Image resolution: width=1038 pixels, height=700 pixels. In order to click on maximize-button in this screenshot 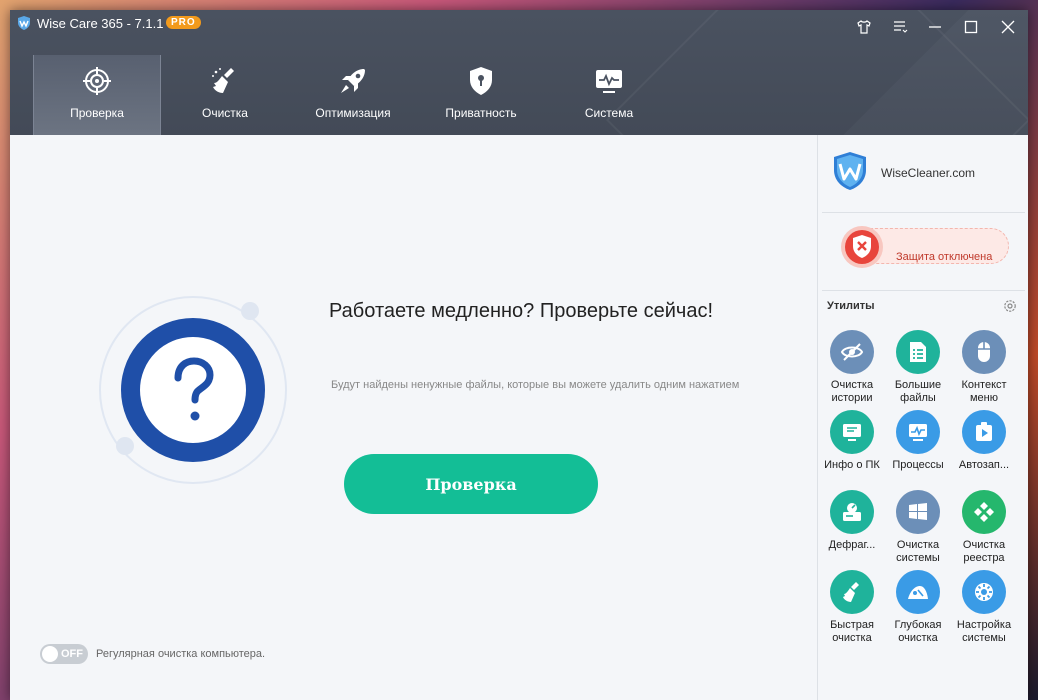, I will do `click(971, 27)`.